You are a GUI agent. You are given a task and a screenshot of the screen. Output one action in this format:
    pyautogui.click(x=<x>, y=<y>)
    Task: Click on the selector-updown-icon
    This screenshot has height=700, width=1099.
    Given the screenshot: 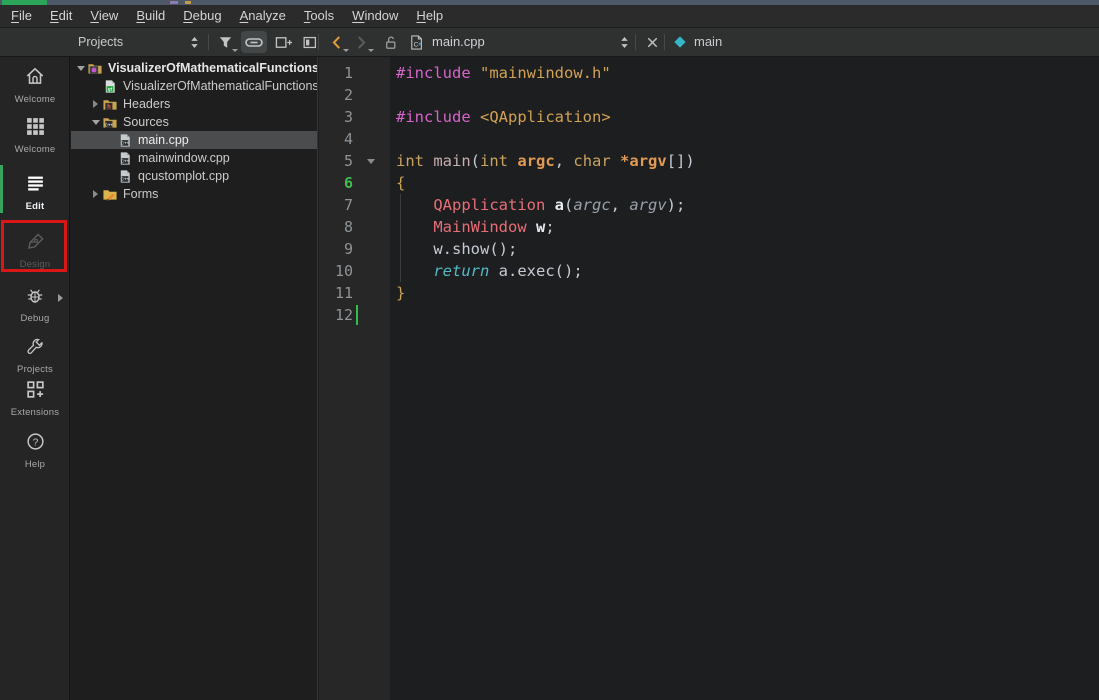 What is the action you would take?
    pyautogui.click(x=194, y=42)
    